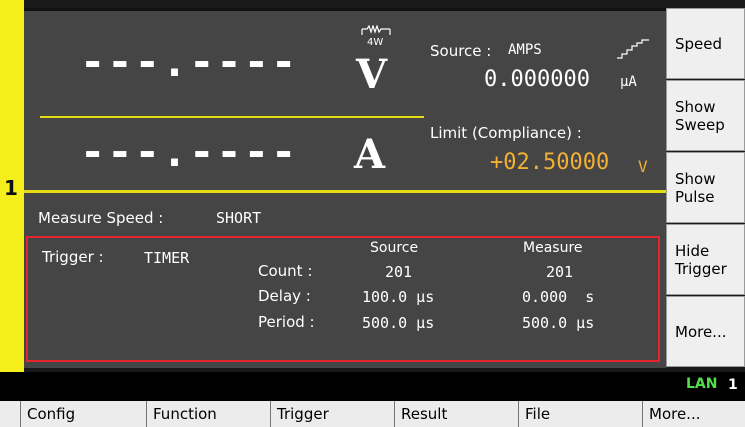 This screenshot has height=427, width=745. I want to click on source-type: AMPS, so click(525, 50).